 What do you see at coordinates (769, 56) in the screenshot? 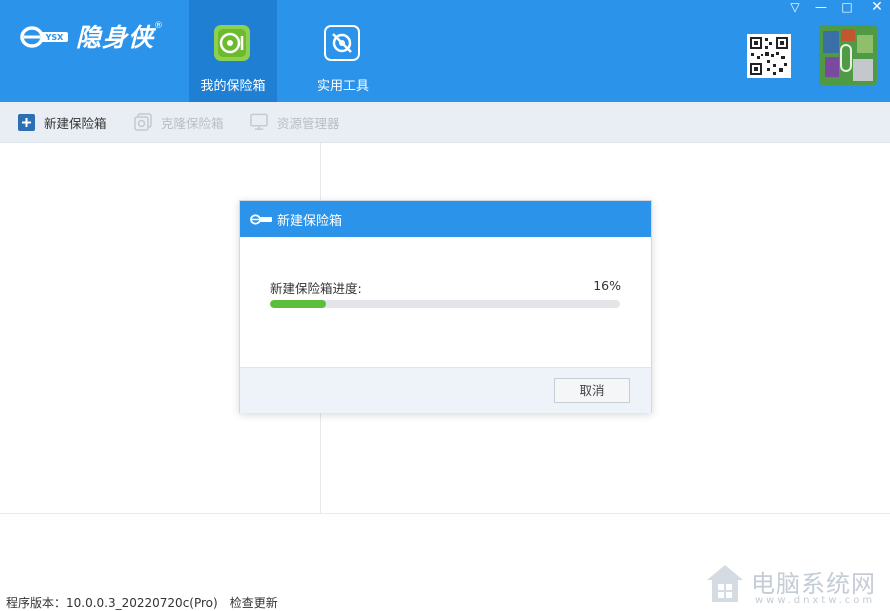
I see `qr-code-icon` at bounding box center [769, 56].